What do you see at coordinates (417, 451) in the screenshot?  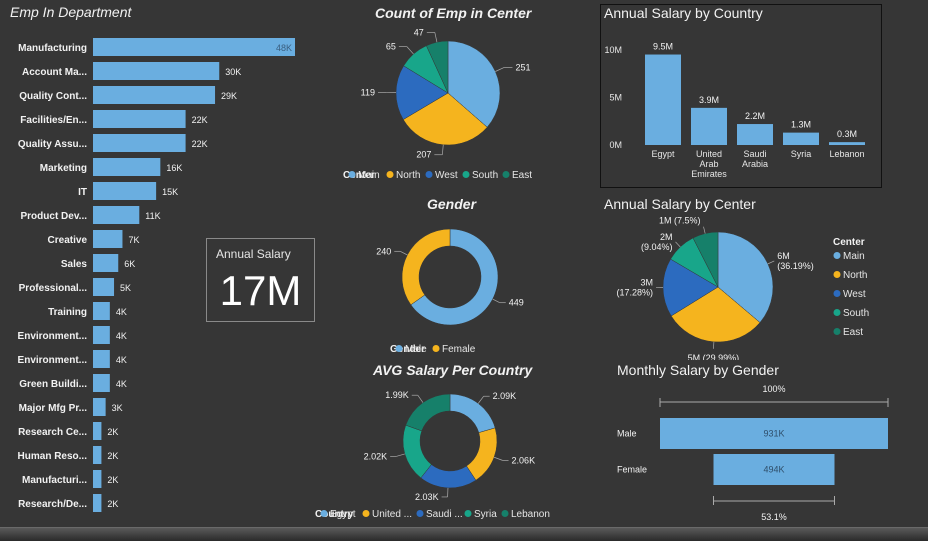 I see `pie-slice-syria` at bounding box center [417, 451].